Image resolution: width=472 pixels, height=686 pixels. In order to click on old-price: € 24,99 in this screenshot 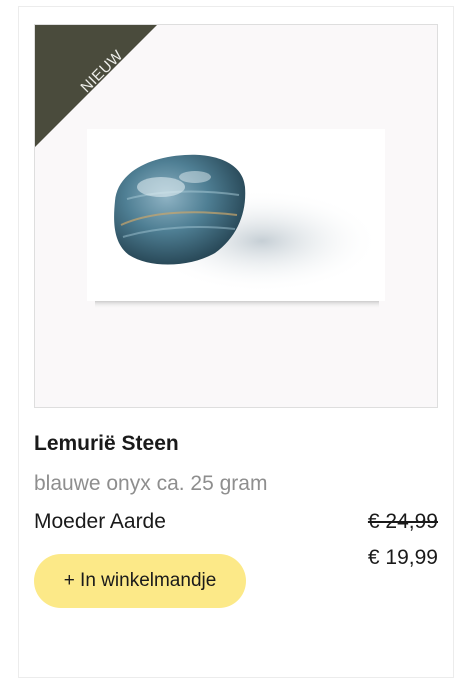, I will do `click(402, 521)`.